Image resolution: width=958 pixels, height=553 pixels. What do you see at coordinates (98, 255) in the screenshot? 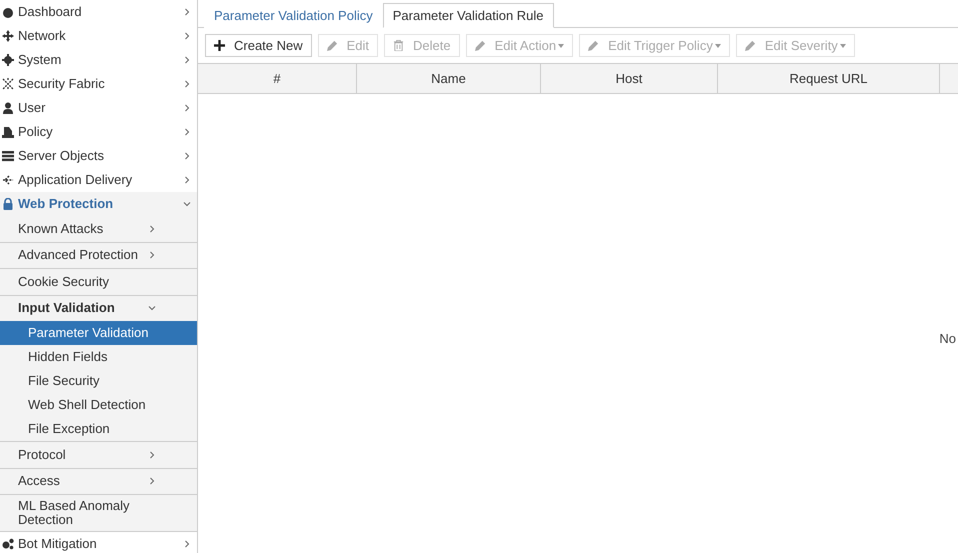
I see `sidebar-subitem: Advanced Protection` at bounding box center [98, 255].